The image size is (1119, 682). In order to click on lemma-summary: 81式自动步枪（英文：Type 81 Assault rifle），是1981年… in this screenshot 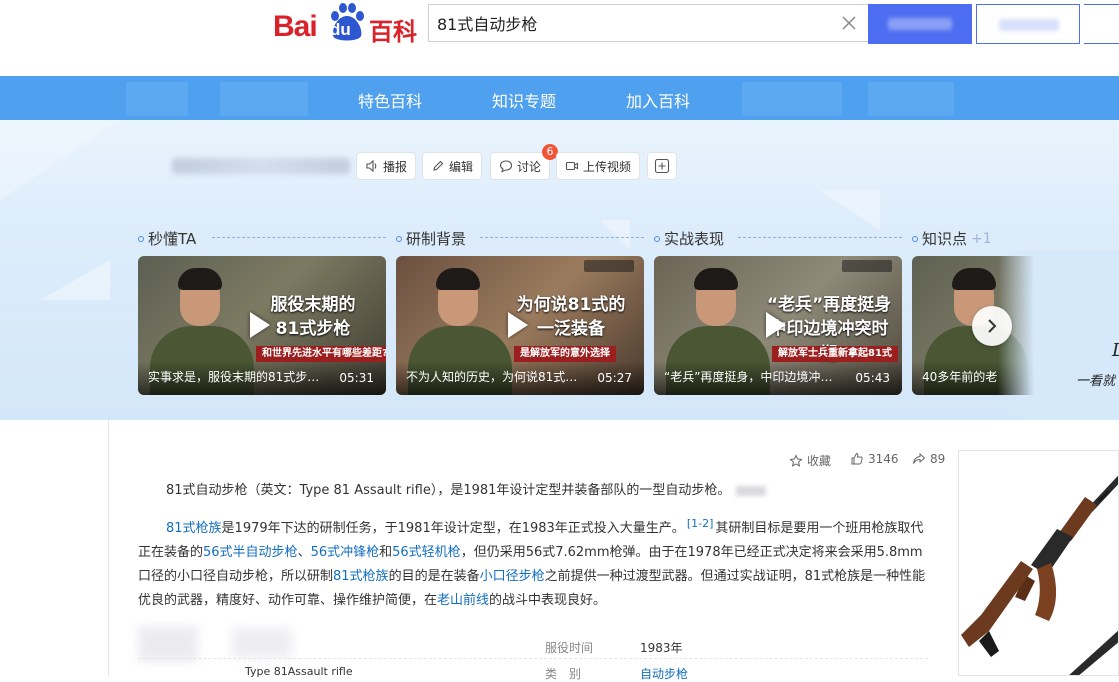, I will do `click(533, 491)`.